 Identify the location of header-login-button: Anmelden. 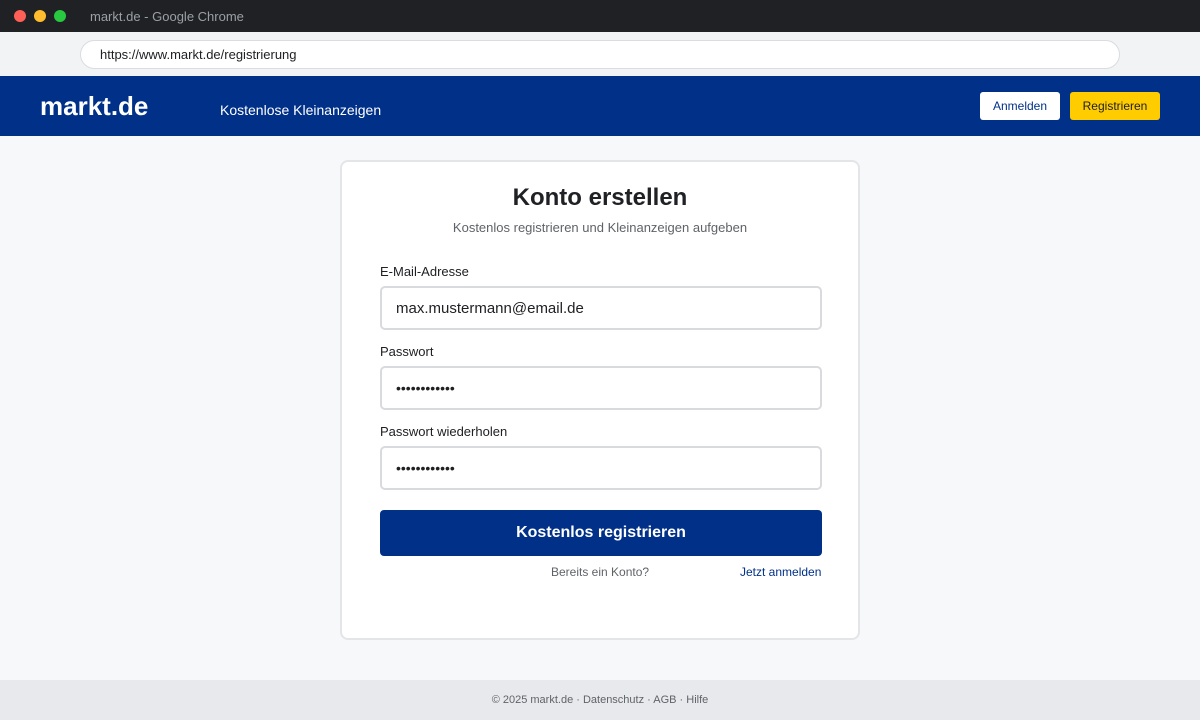
(1020, 106).